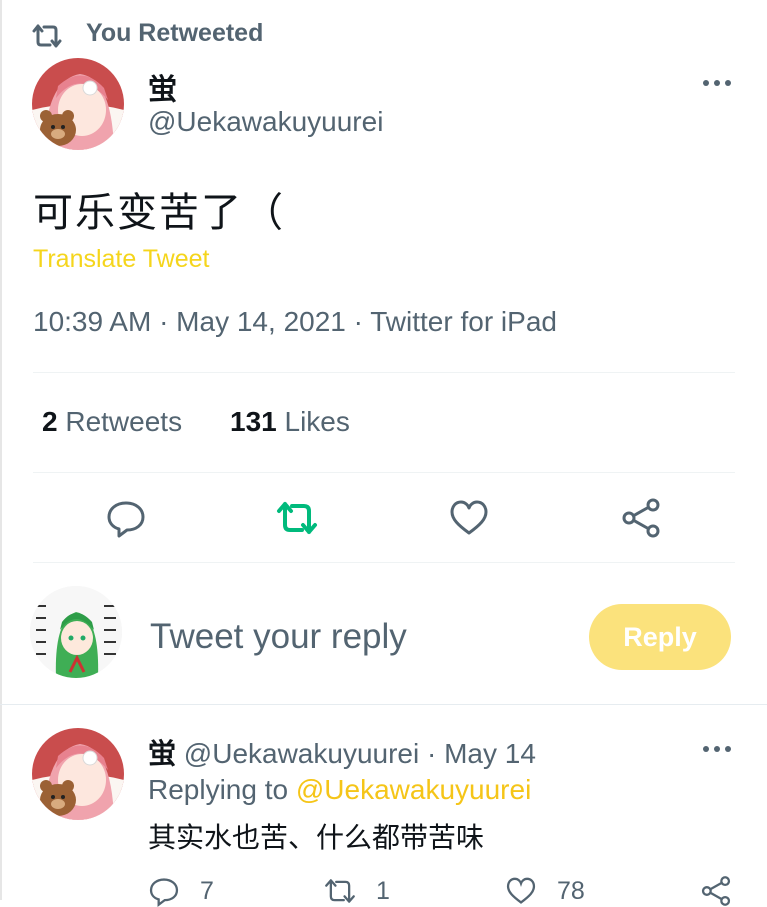 This screenshot has height=907, width=767. What do you see at coordinates (383, 890) in the screenshot?
I see `retweet-count: 1` at bounding box center [383, 890].